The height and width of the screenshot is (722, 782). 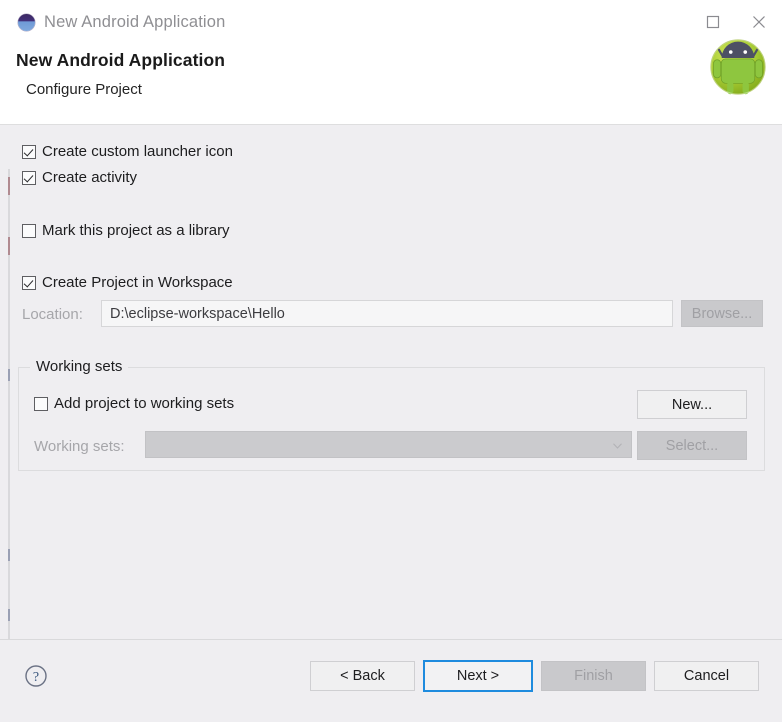 I want to click on back-button: < Back, so click(x=362, y=676).